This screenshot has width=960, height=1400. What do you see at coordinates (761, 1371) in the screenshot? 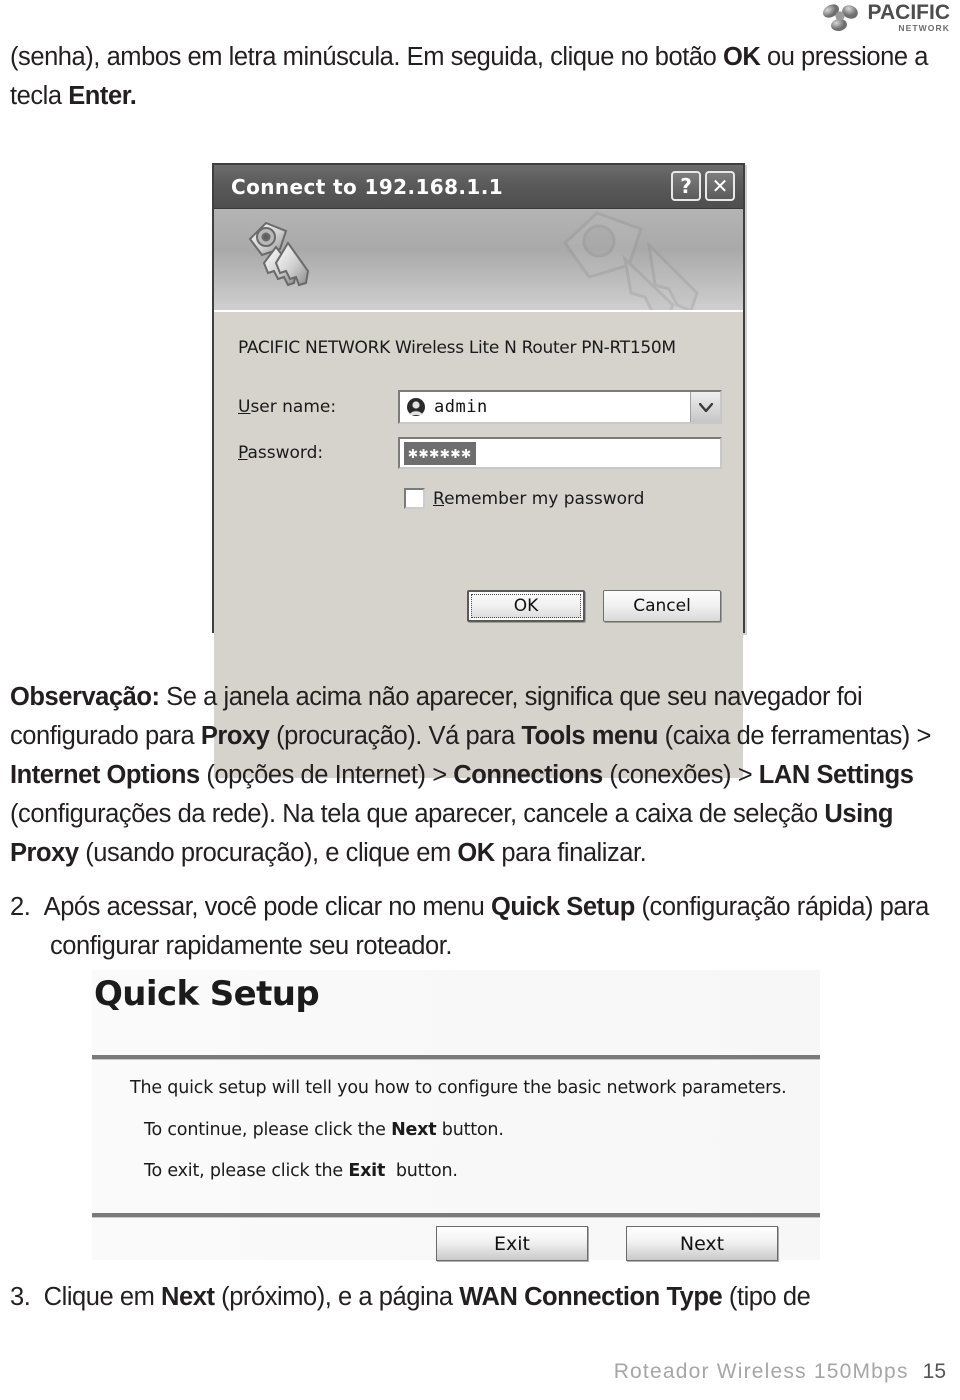
I see `footer-product-line: Roteador Wireless 150Mbps` at bounding box center [761, 1371].